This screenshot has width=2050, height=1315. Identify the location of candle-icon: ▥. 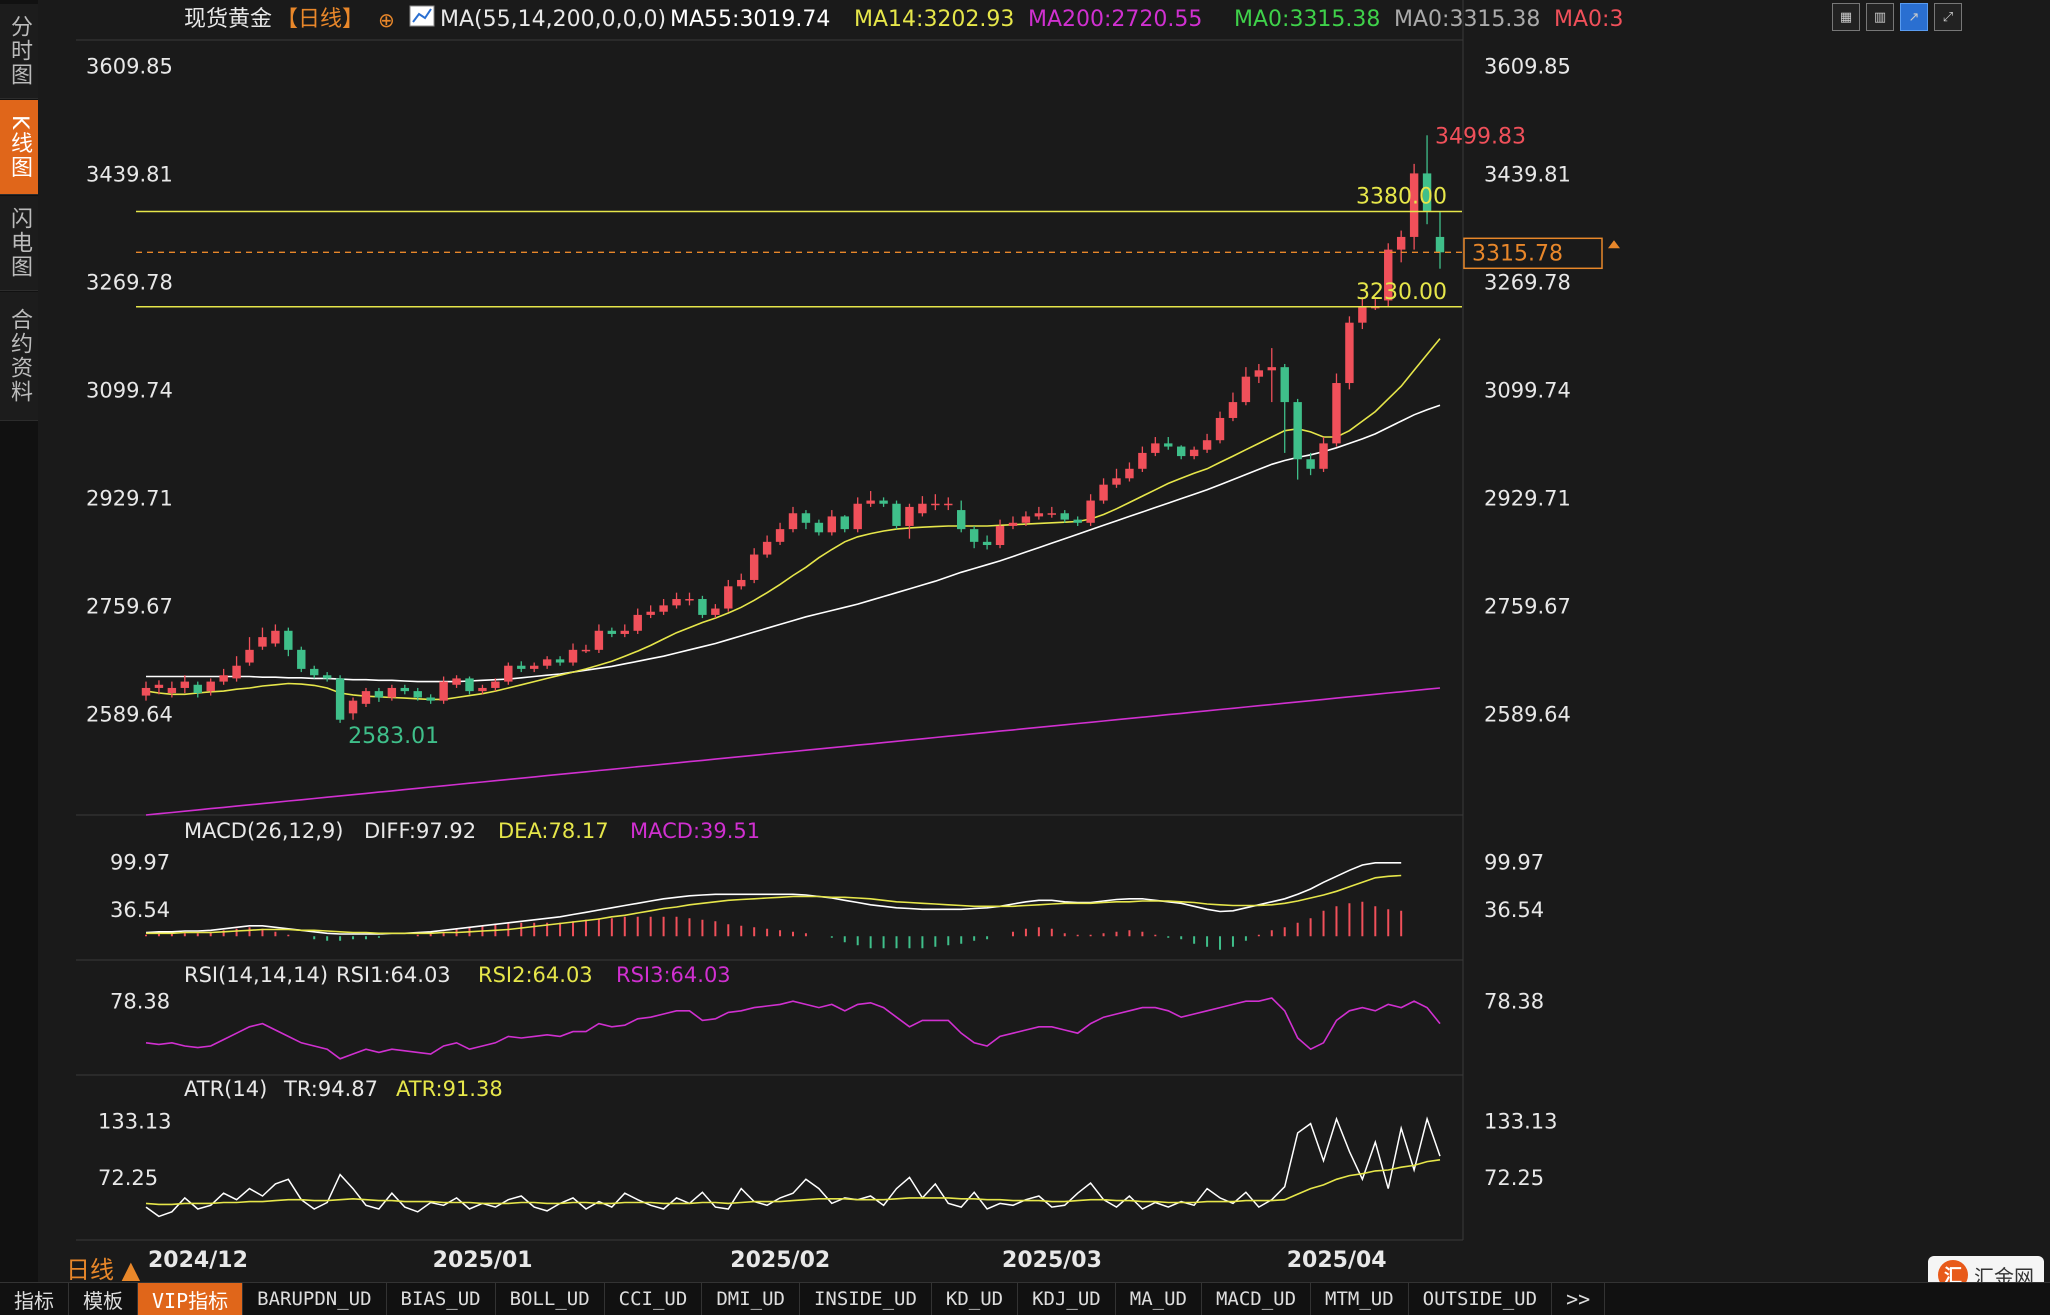
(1880, 17).